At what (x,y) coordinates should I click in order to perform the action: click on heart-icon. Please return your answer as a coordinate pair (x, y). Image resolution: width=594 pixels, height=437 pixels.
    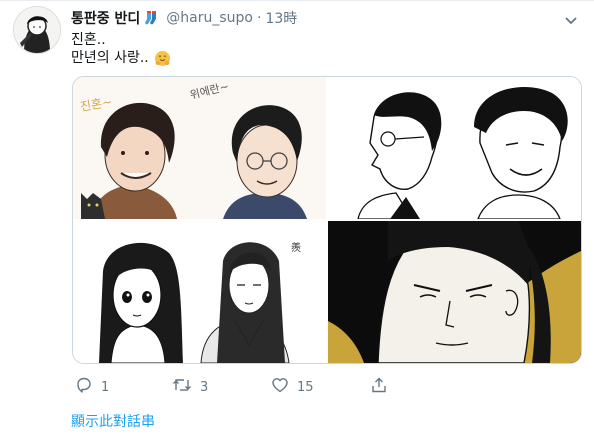
    Looking at the image, I should click on (280, 387).